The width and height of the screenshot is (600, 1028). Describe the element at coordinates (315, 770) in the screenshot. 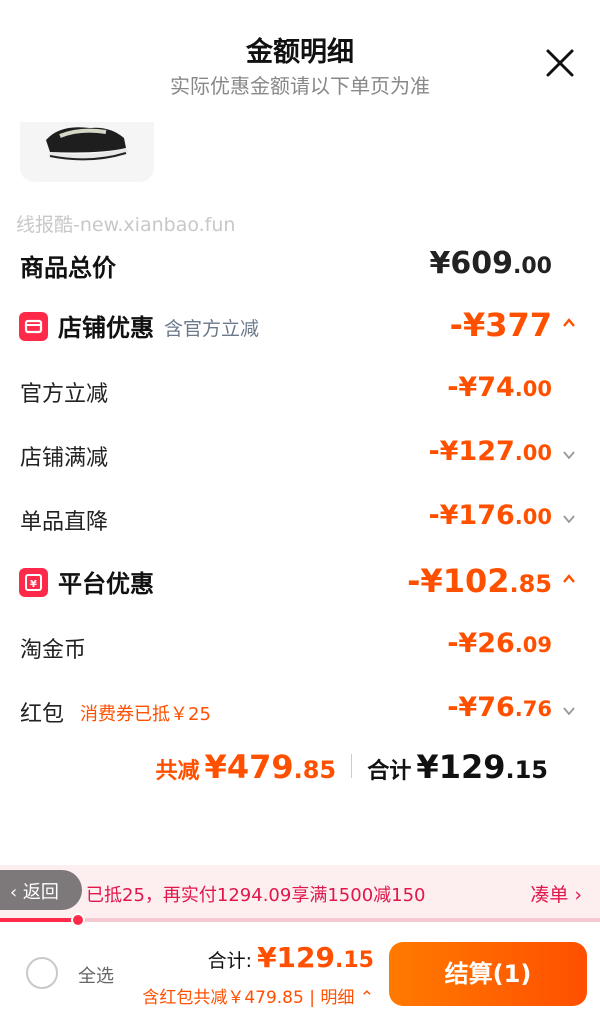

I see `total-reduce-dec: .85` at that location.